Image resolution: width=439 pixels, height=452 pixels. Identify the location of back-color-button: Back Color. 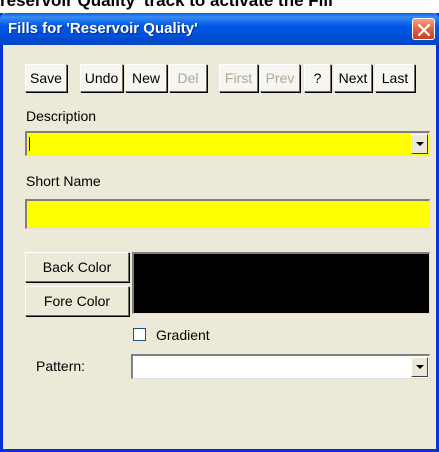
(77, 267).